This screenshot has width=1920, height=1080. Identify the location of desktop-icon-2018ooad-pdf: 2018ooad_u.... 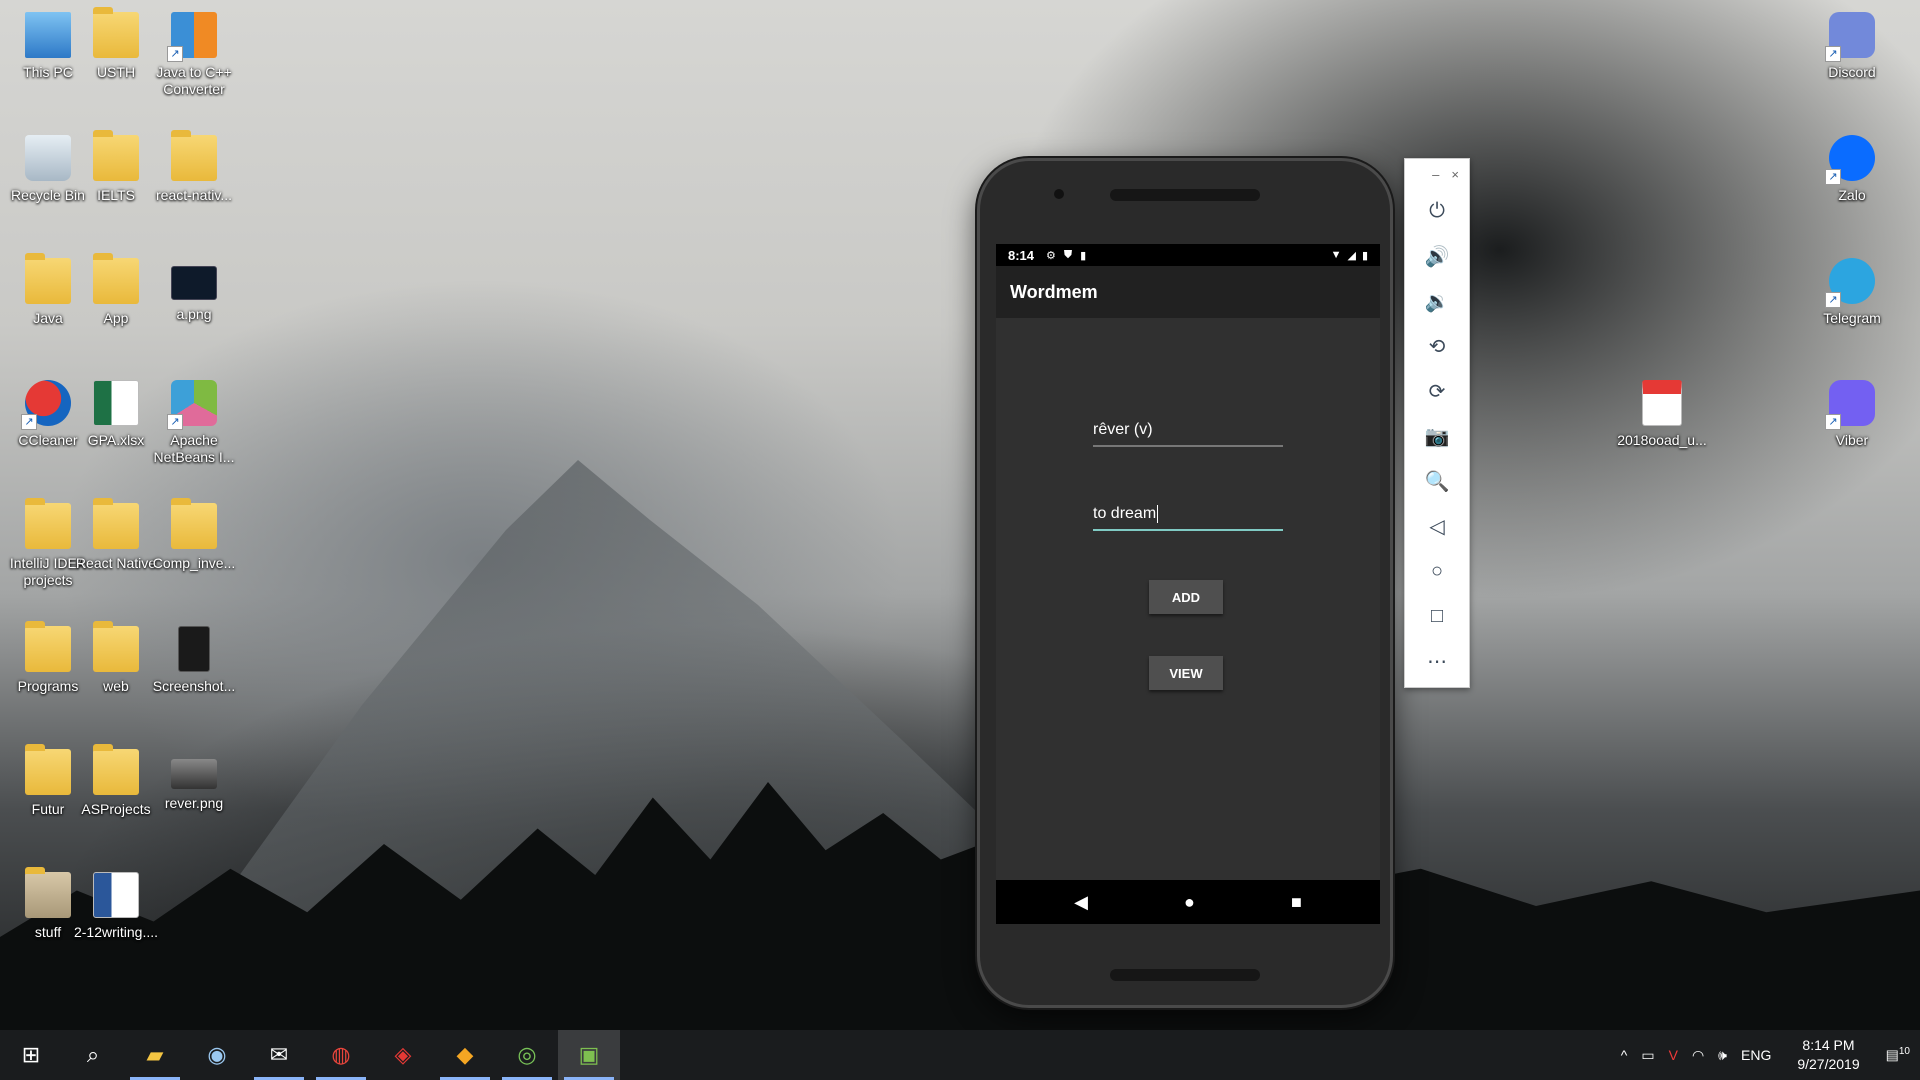
(1662, 414).